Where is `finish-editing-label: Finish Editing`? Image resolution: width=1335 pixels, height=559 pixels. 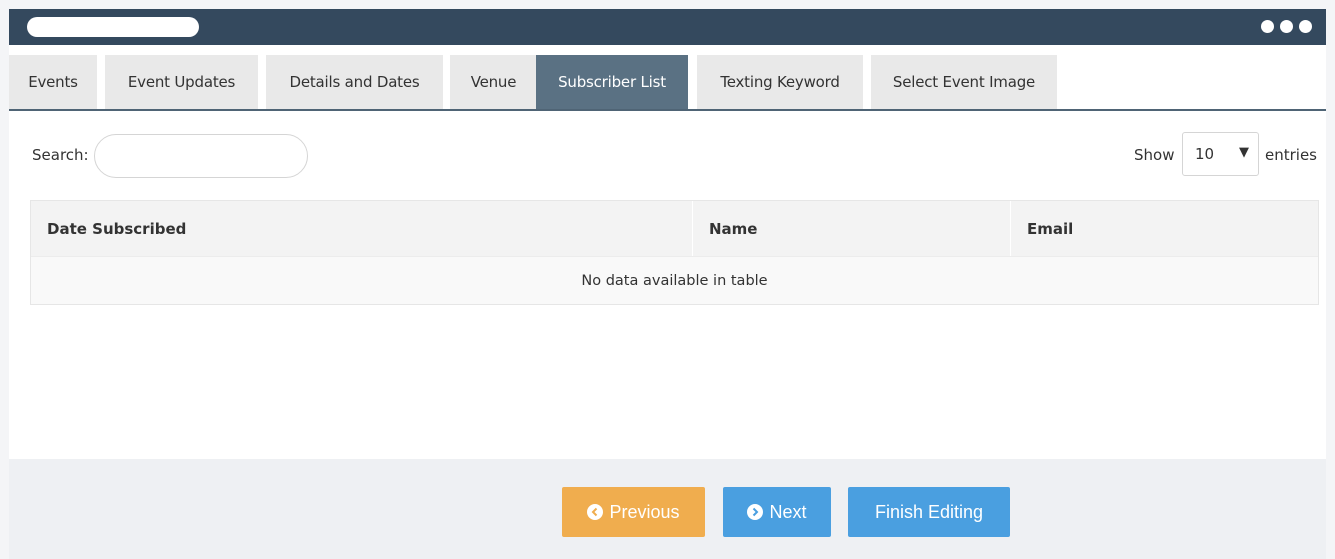
finish-editing-label: Finish Editing is located at coordinates (929, 511).